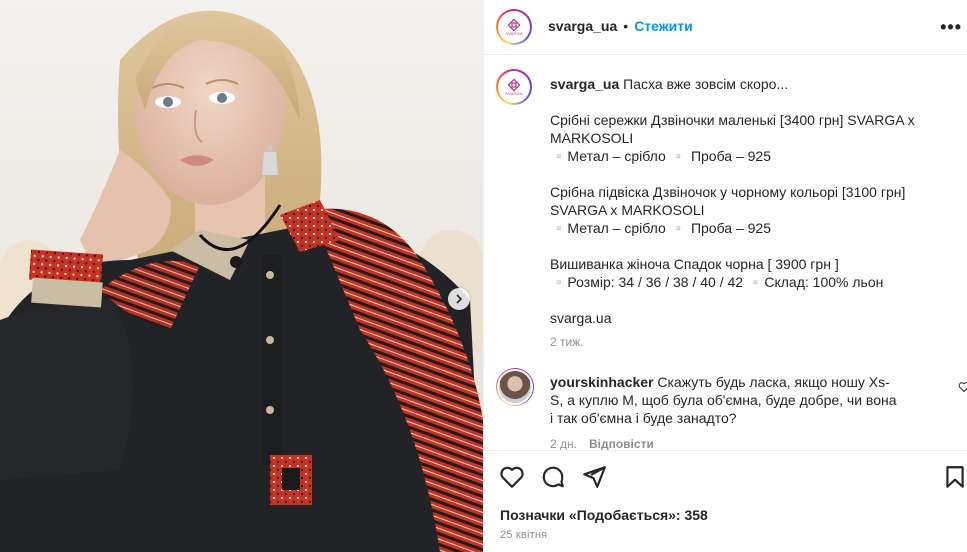  I want to click on comment-username: yourskinhacker, so click(602, 382).